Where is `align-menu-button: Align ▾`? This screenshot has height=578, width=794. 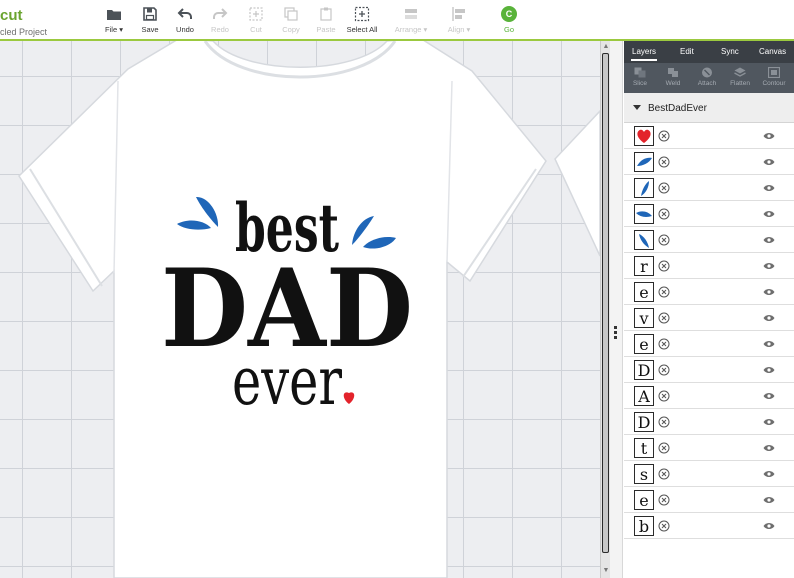 align-menu-button: Align ▾ is located at coordinates (459, 20).